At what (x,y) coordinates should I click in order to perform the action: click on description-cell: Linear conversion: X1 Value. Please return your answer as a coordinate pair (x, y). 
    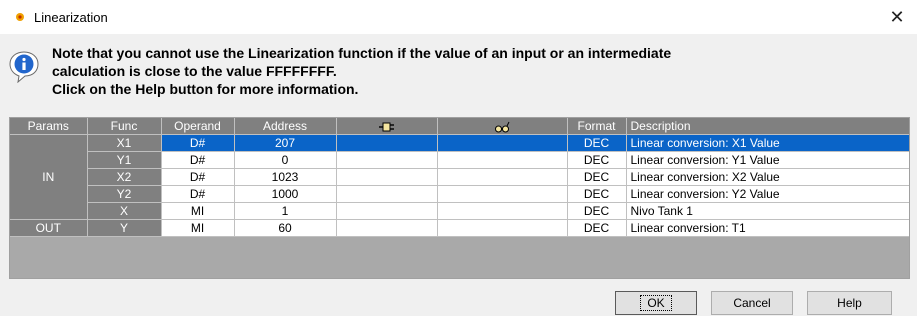
    Looking at the image, I should click on (767, 143).